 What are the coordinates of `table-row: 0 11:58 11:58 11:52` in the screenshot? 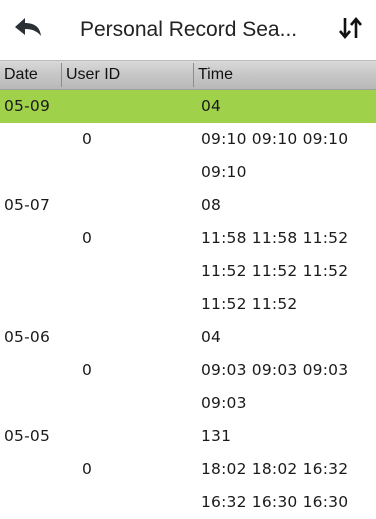 It's located at (188, 238).